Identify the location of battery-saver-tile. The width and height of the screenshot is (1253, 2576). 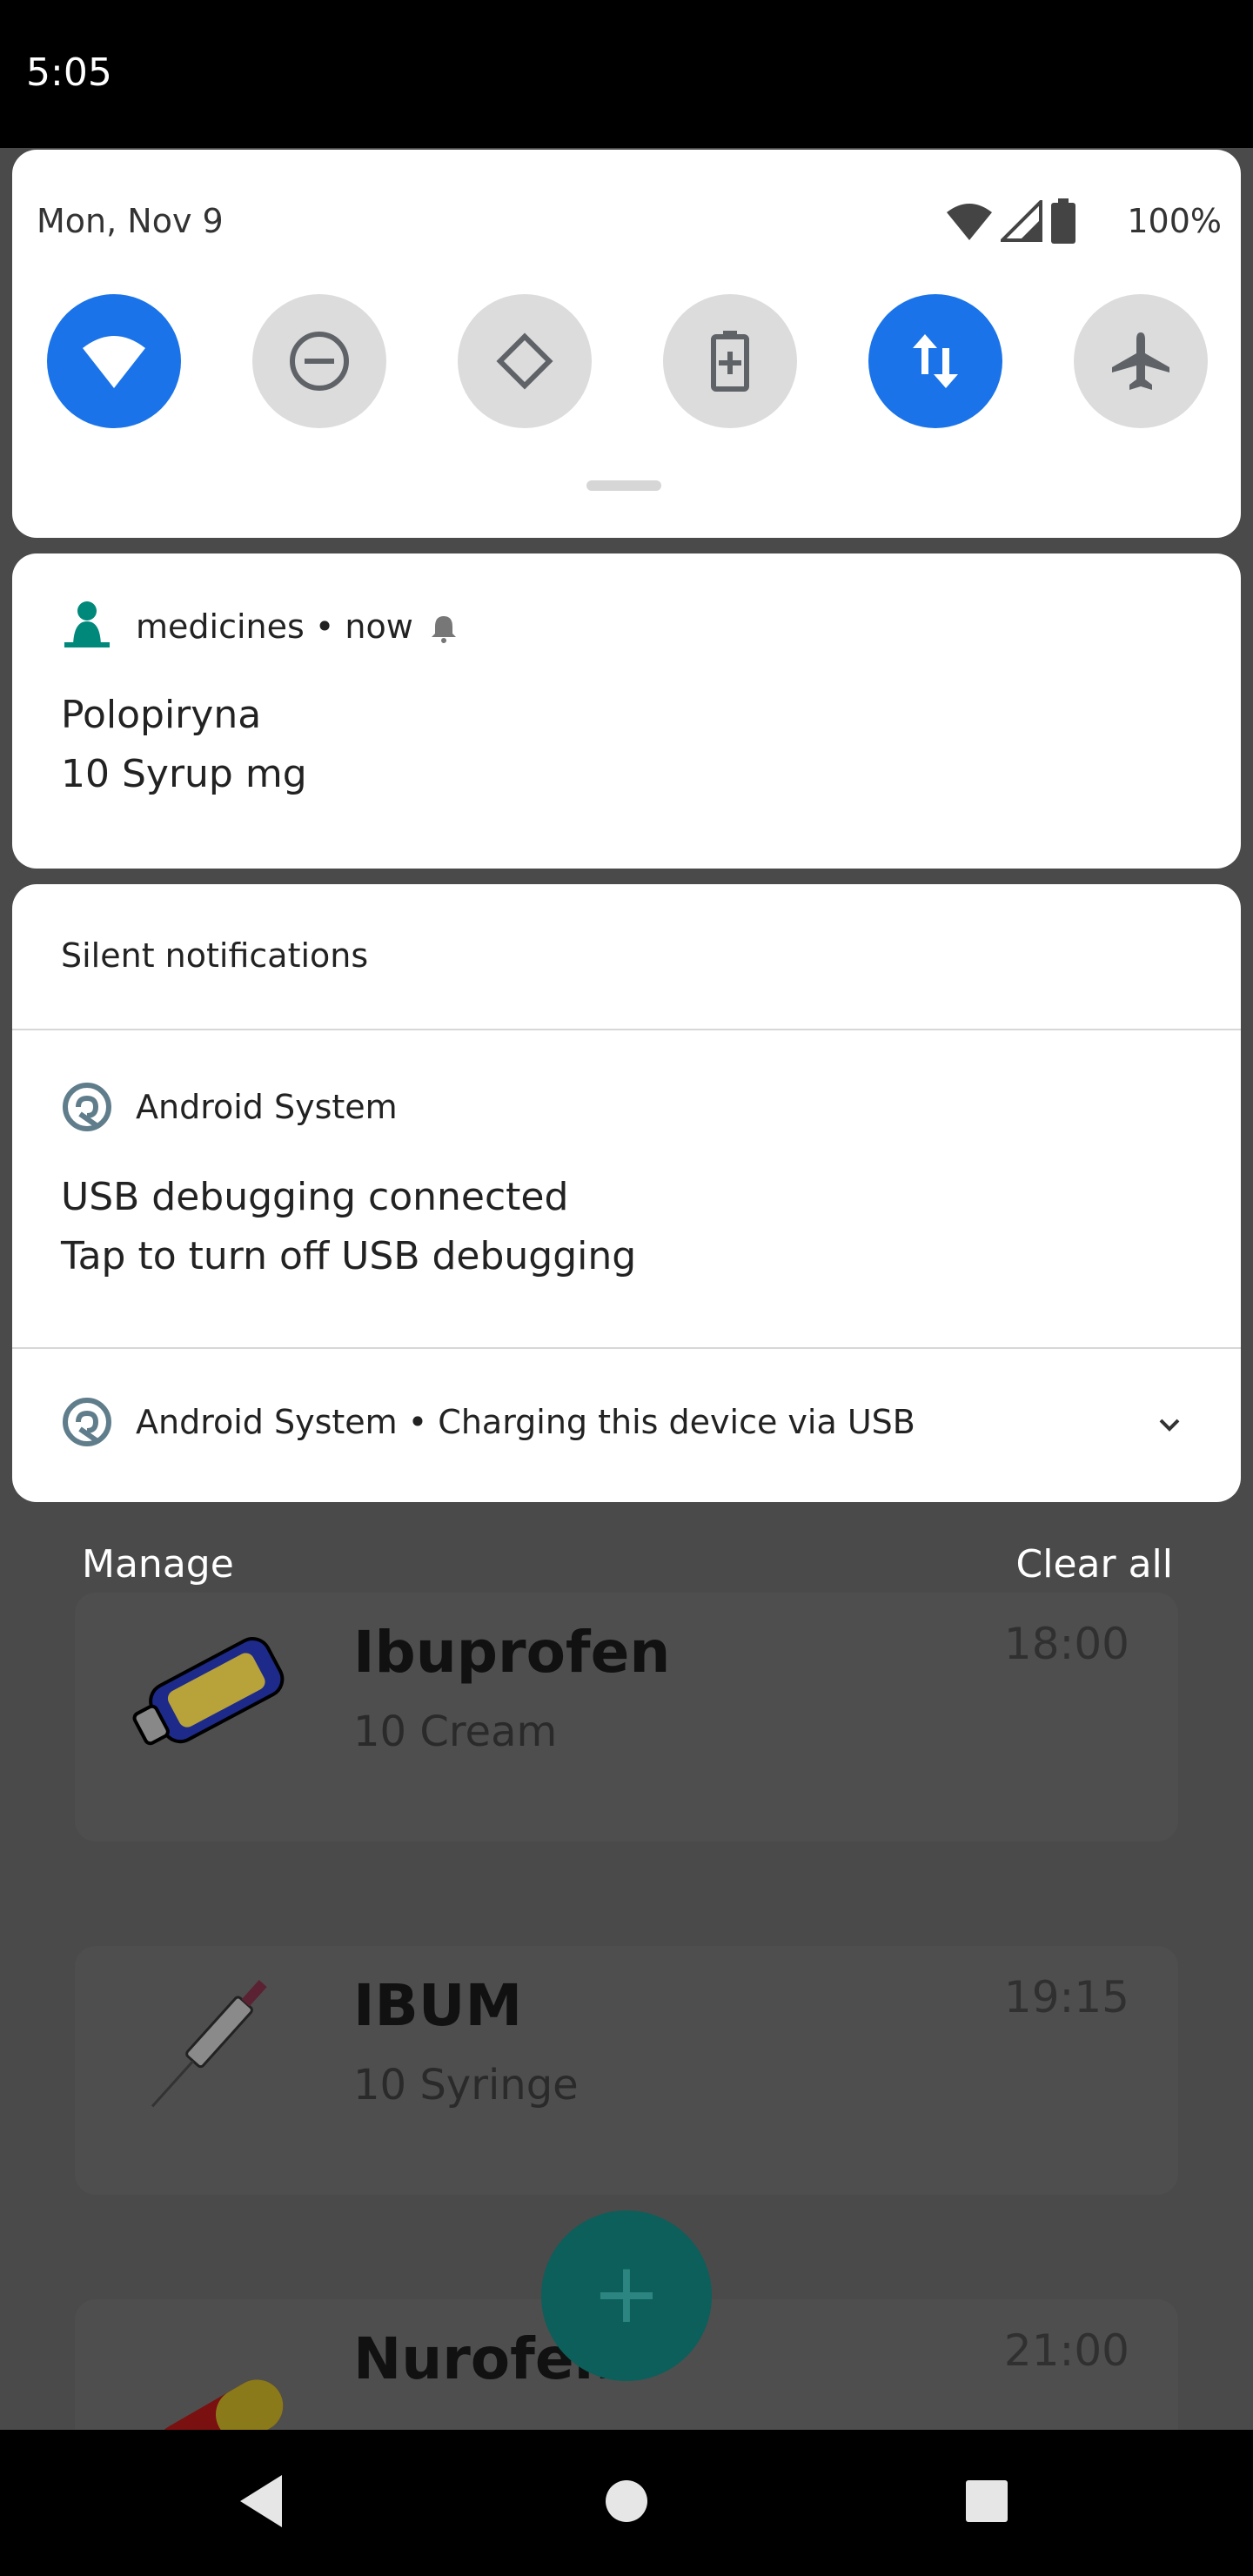
(730, 361).